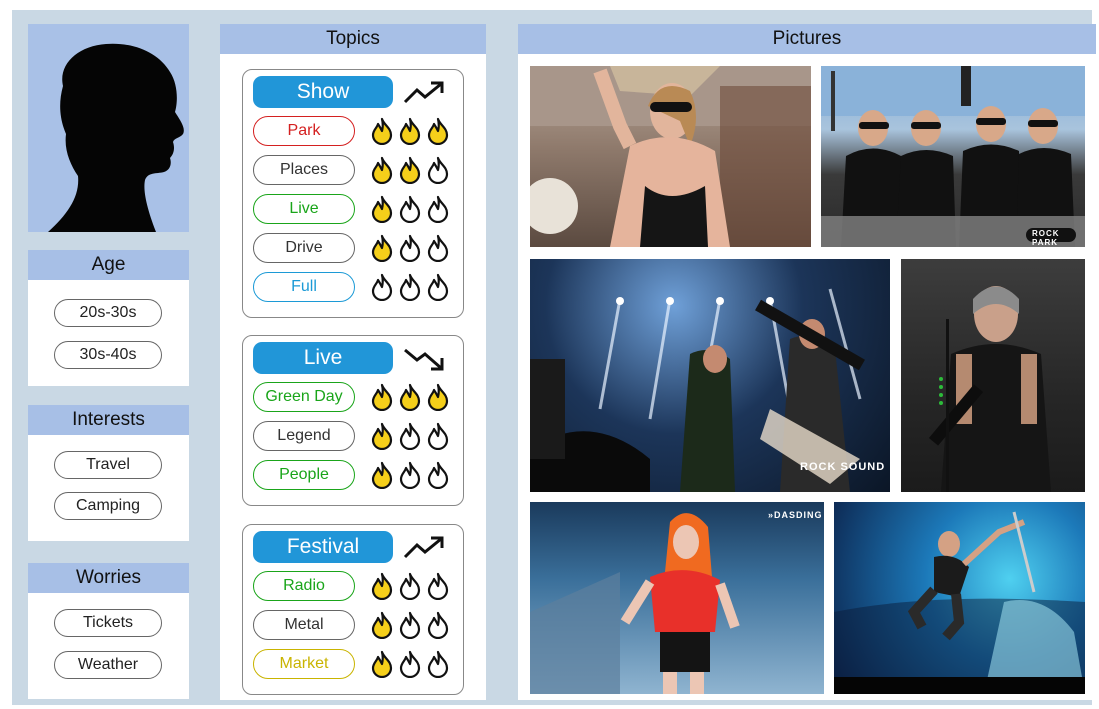 The width and height of the screenshot is (1099, 709). I want to click on topic-keyword: Full, so click(304, 287).